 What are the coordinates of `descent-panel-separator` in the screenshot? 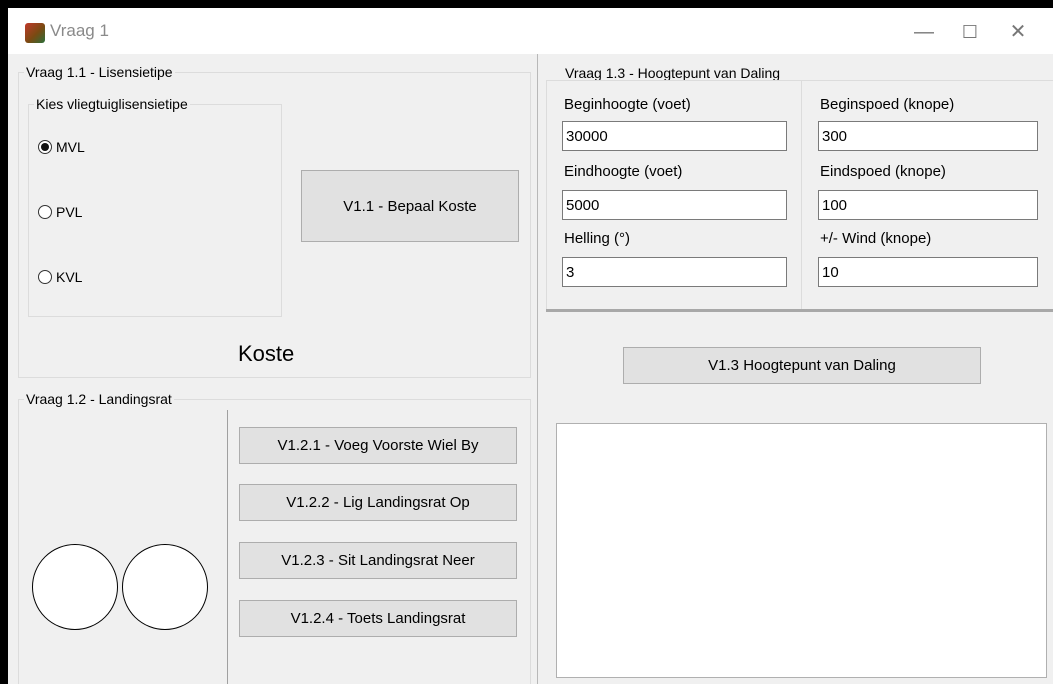 It's located at (799, 310).